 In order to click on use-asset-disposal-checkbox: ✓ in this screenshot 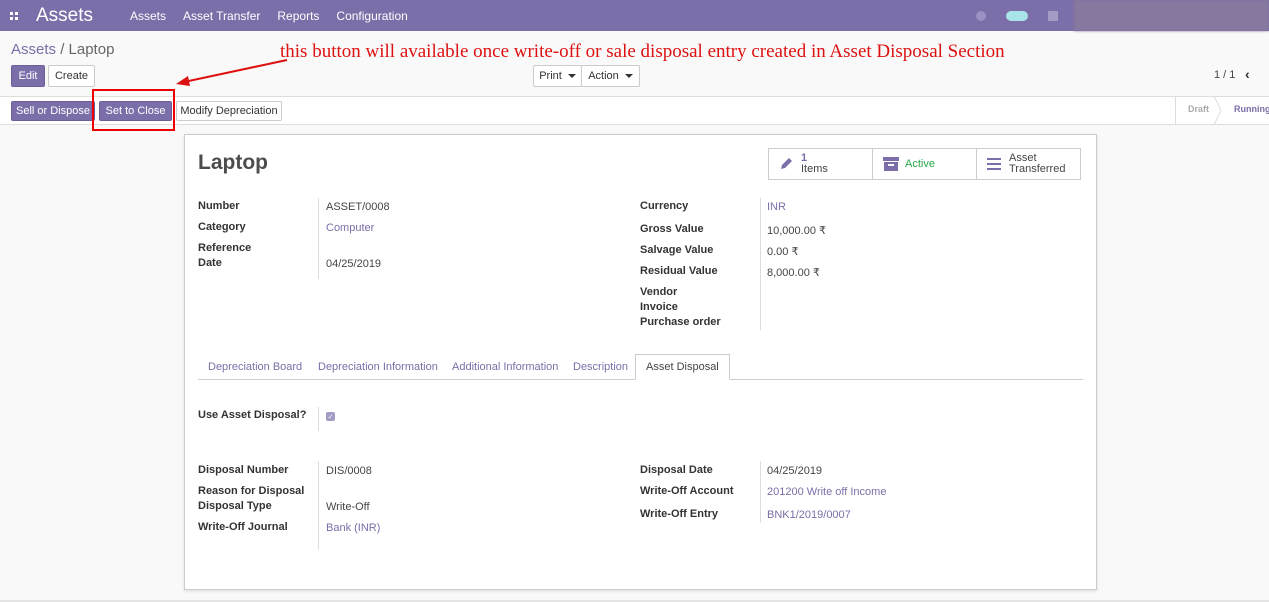, I will do `click(330, 416)`.